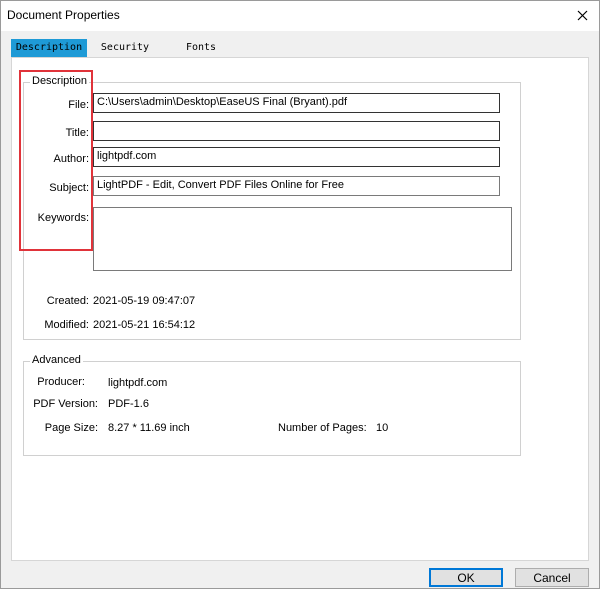 The image size is (600, 589). What do you see at coordinates (296, 157) in the screenshot?
I see `author-field: lightpdf.com` at bounding box center [296, 157].